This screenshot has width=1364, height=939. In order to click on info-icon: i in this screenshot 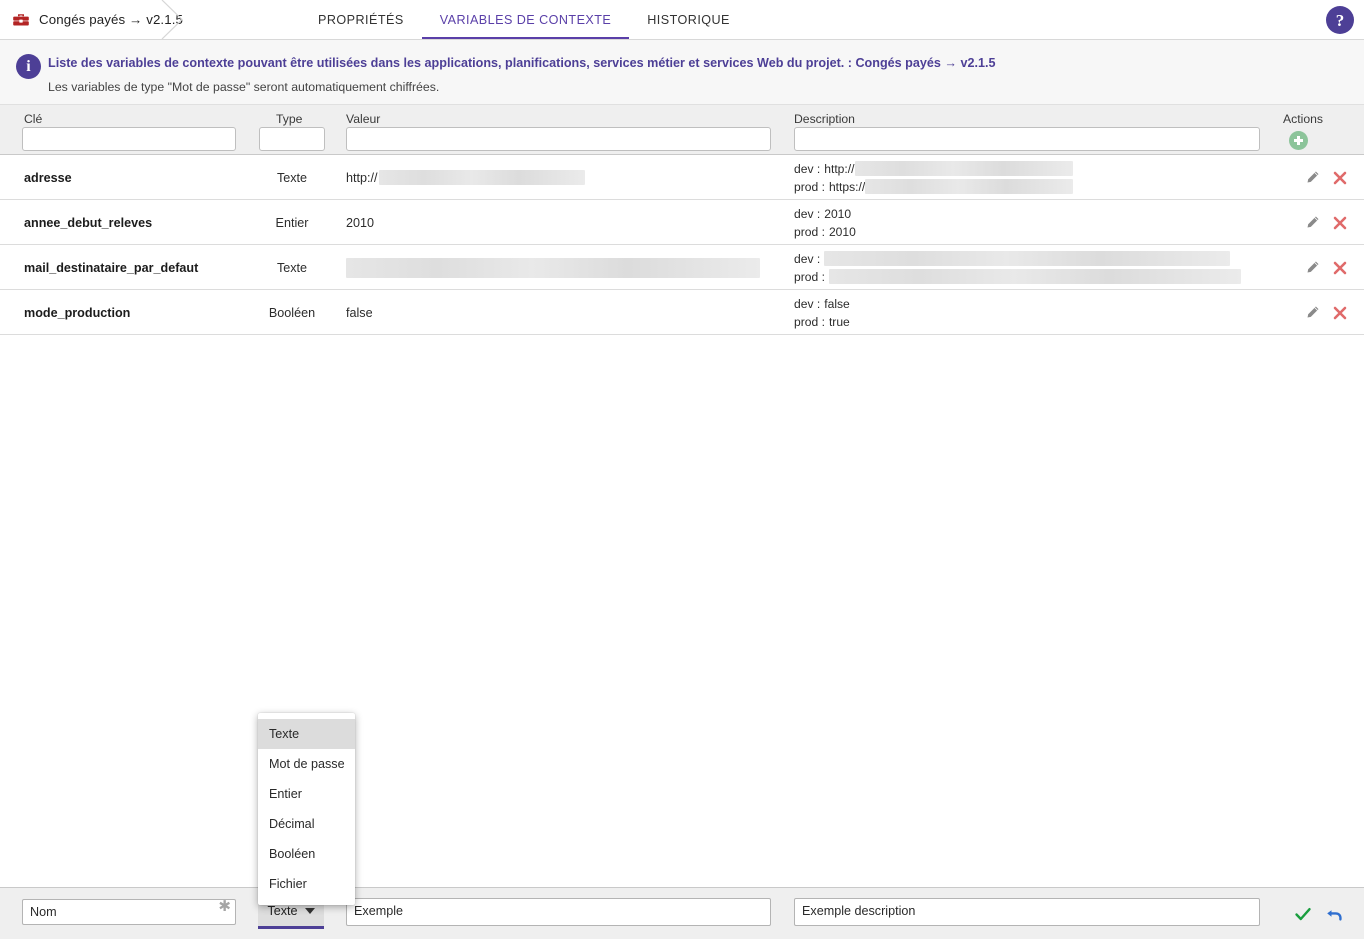, I will do `click(28, 66)`.